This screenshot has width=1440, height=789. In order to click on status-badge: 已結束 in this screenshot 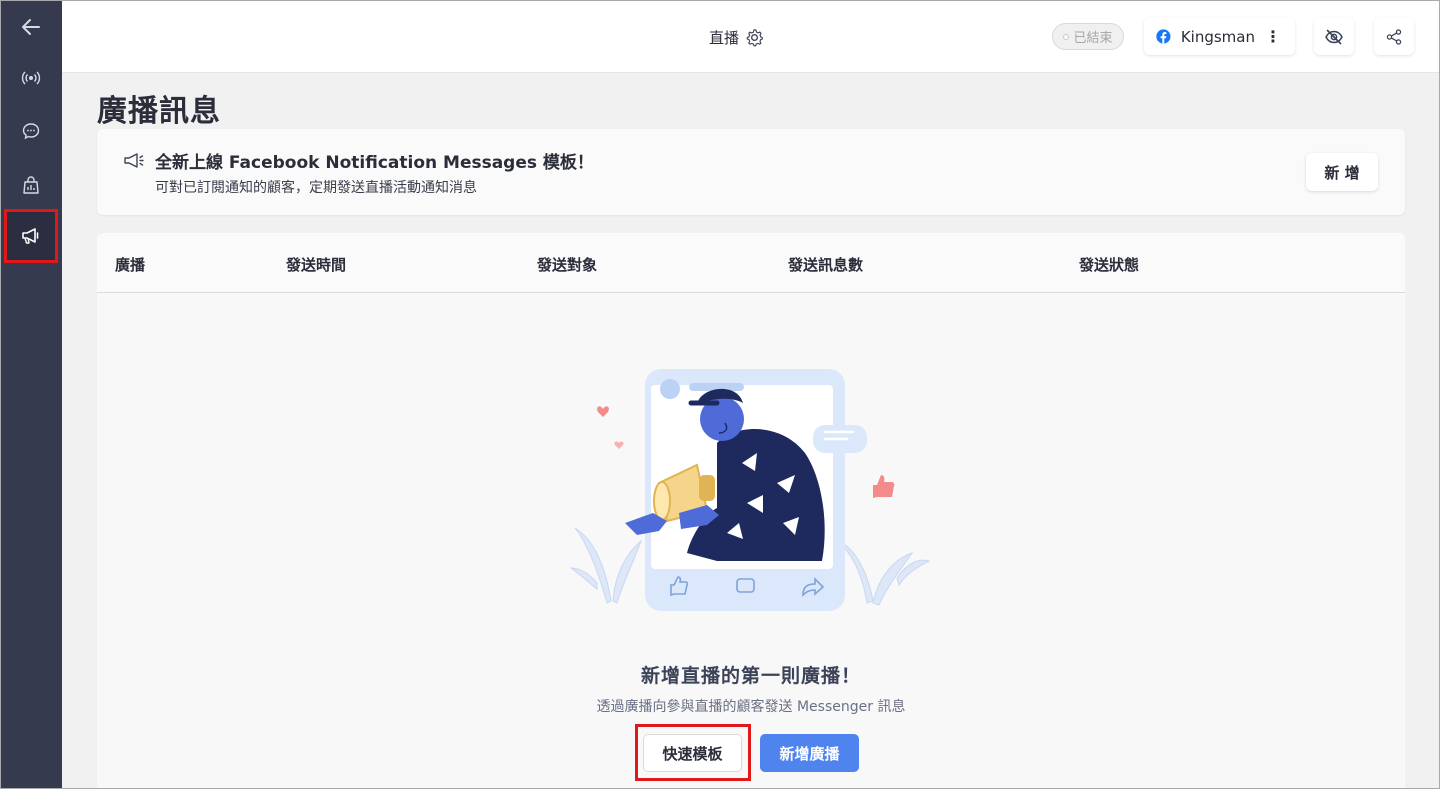, I will do `click(1088, 36)`.